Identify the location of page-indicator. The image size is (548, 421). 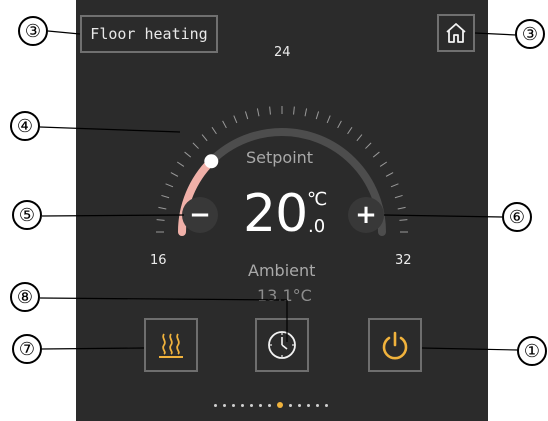
(271, 405).